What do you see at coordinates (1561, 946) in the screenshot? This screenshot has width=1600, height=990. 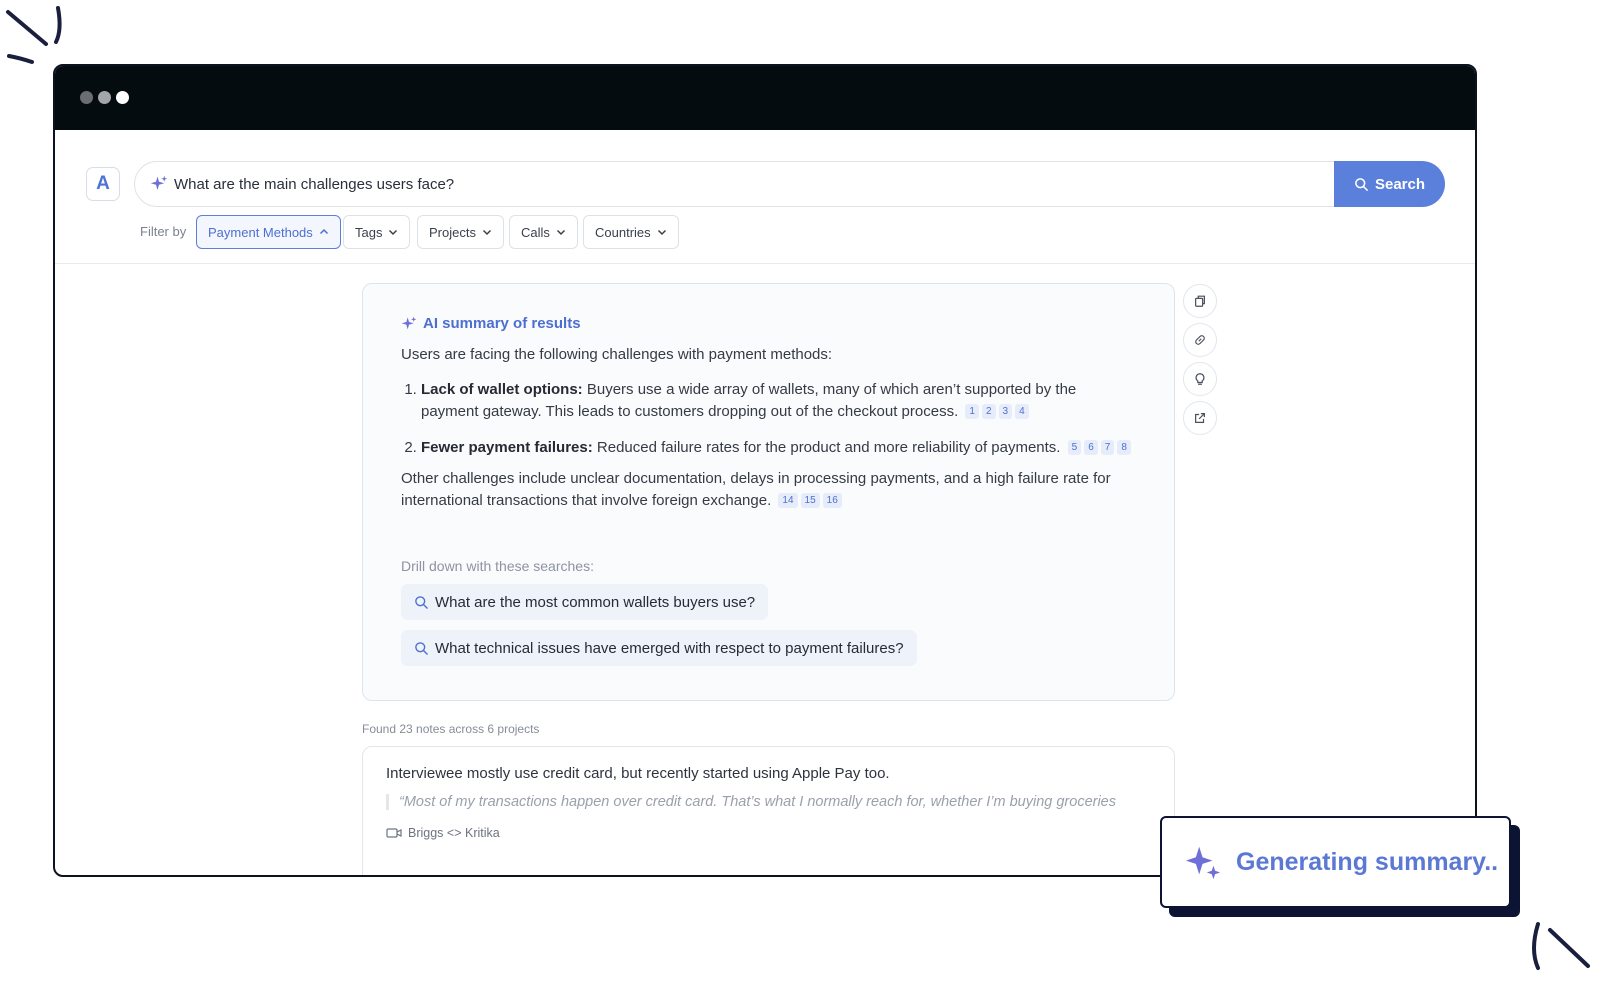 I see `decorative-strokes-bottom-right` at bounding box center [1561, 946].